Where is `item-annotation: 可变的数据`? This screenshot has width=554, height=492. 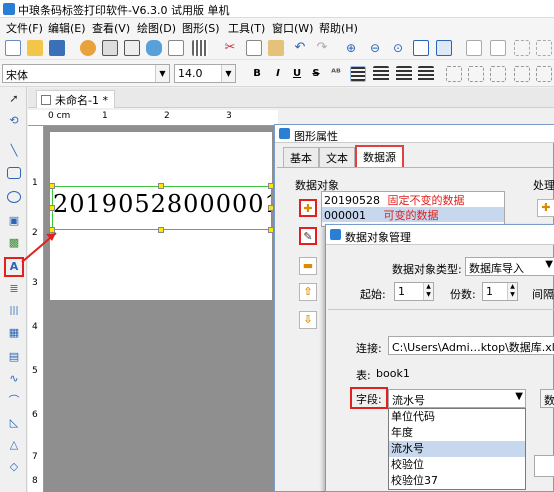 item-annotation: 可变的数据 is located at coordinates (411, 215).